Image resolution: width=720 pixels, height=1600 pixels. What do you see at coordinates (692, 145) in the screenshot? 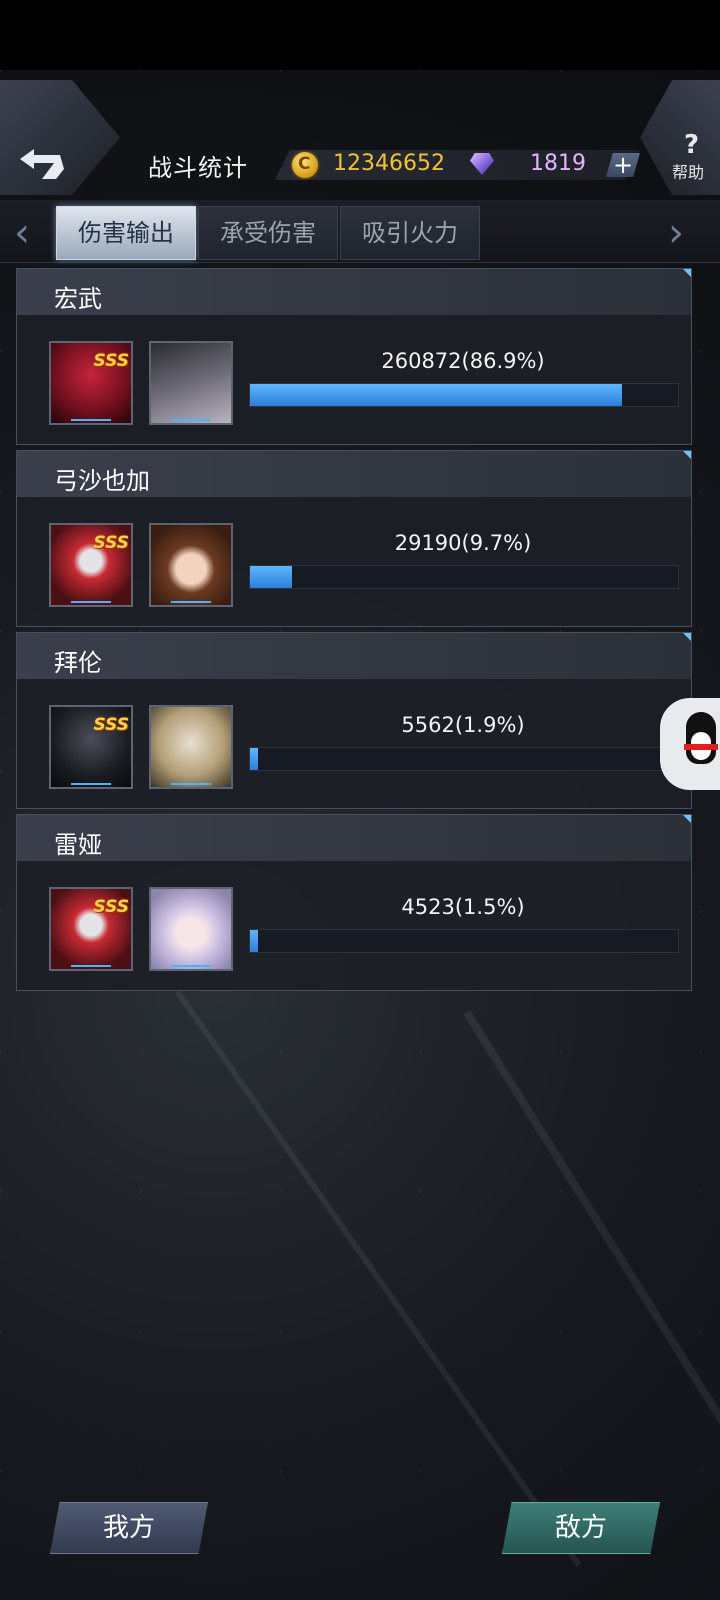
I see `help-question-icon: ?` at bounding box center [692, 145].